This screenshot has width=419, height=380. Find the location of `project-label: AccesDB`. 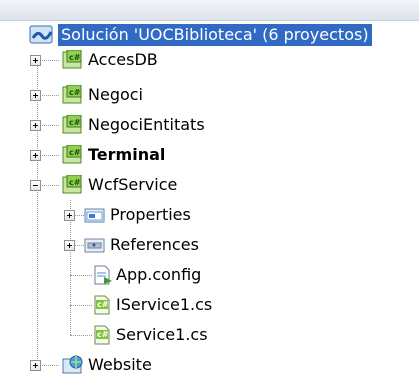

project-label: AccesDB is located at coordinates (123, 59).